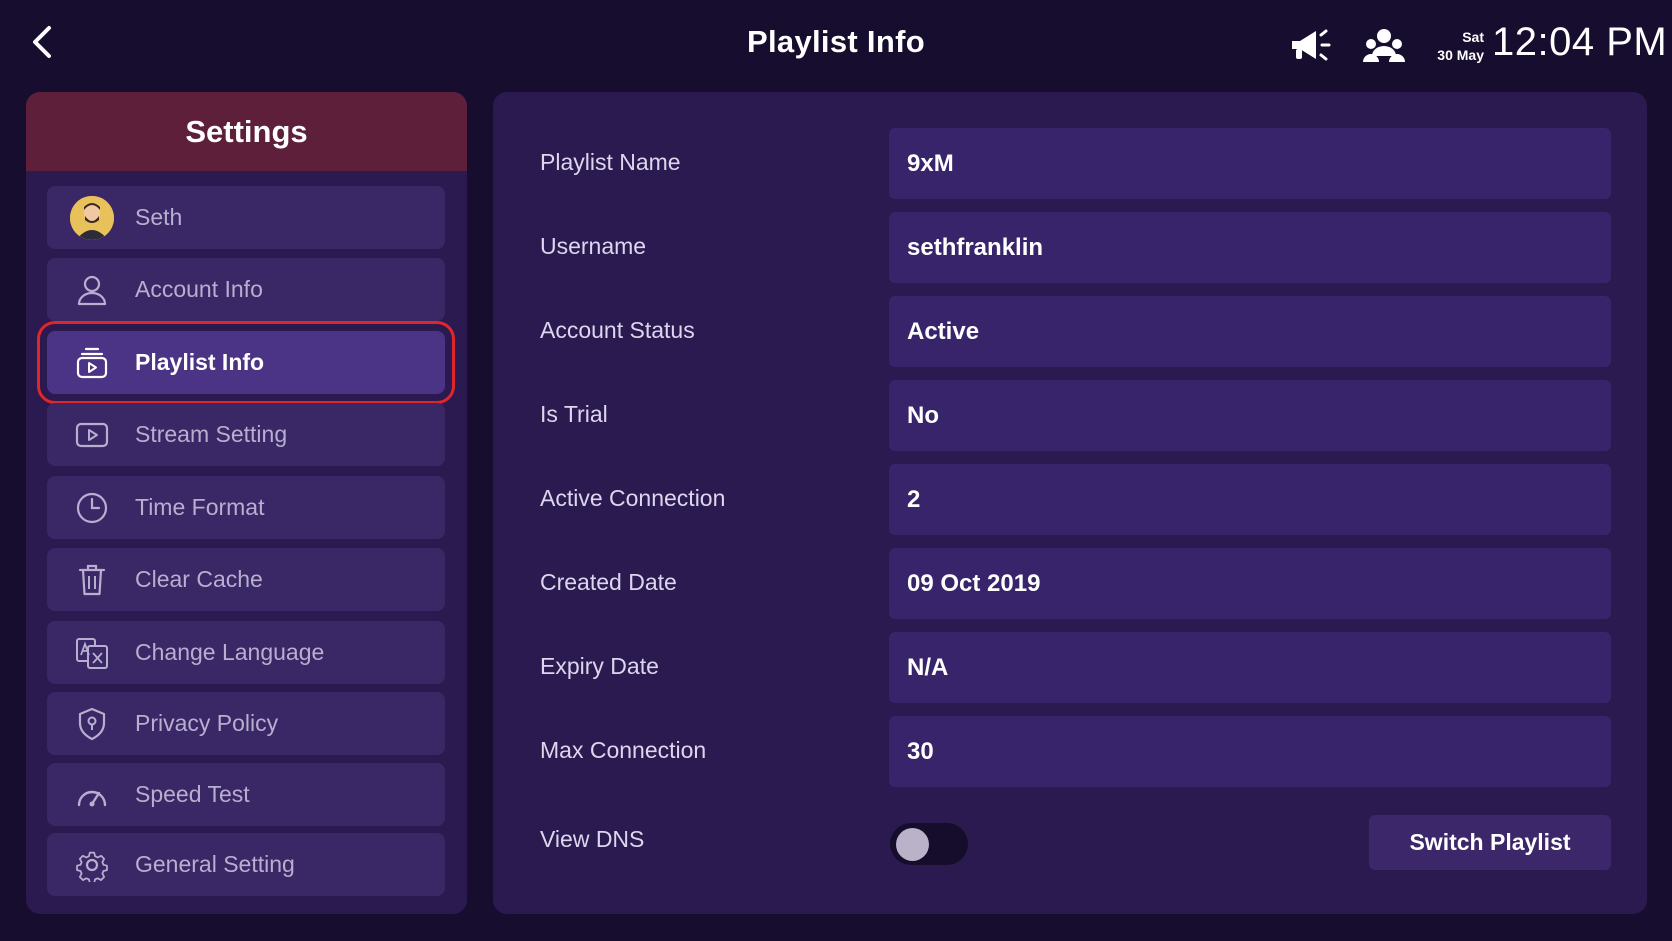  I want to click on user-icon, so click(92, 290).